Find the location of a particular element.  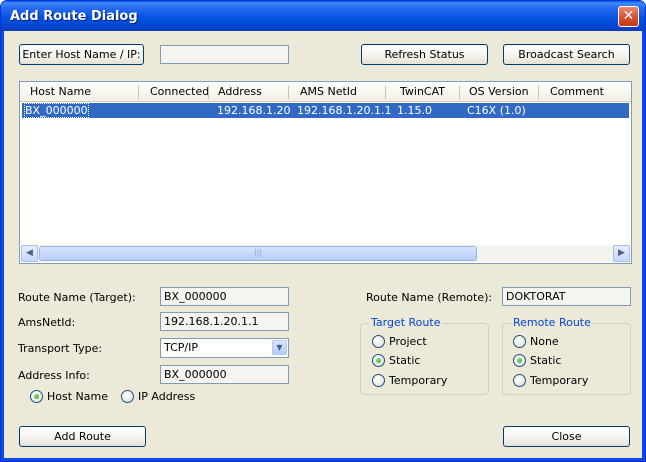

amsnetid-input: 192.168.1.20.1.1 is located at coordinates (224, 321).